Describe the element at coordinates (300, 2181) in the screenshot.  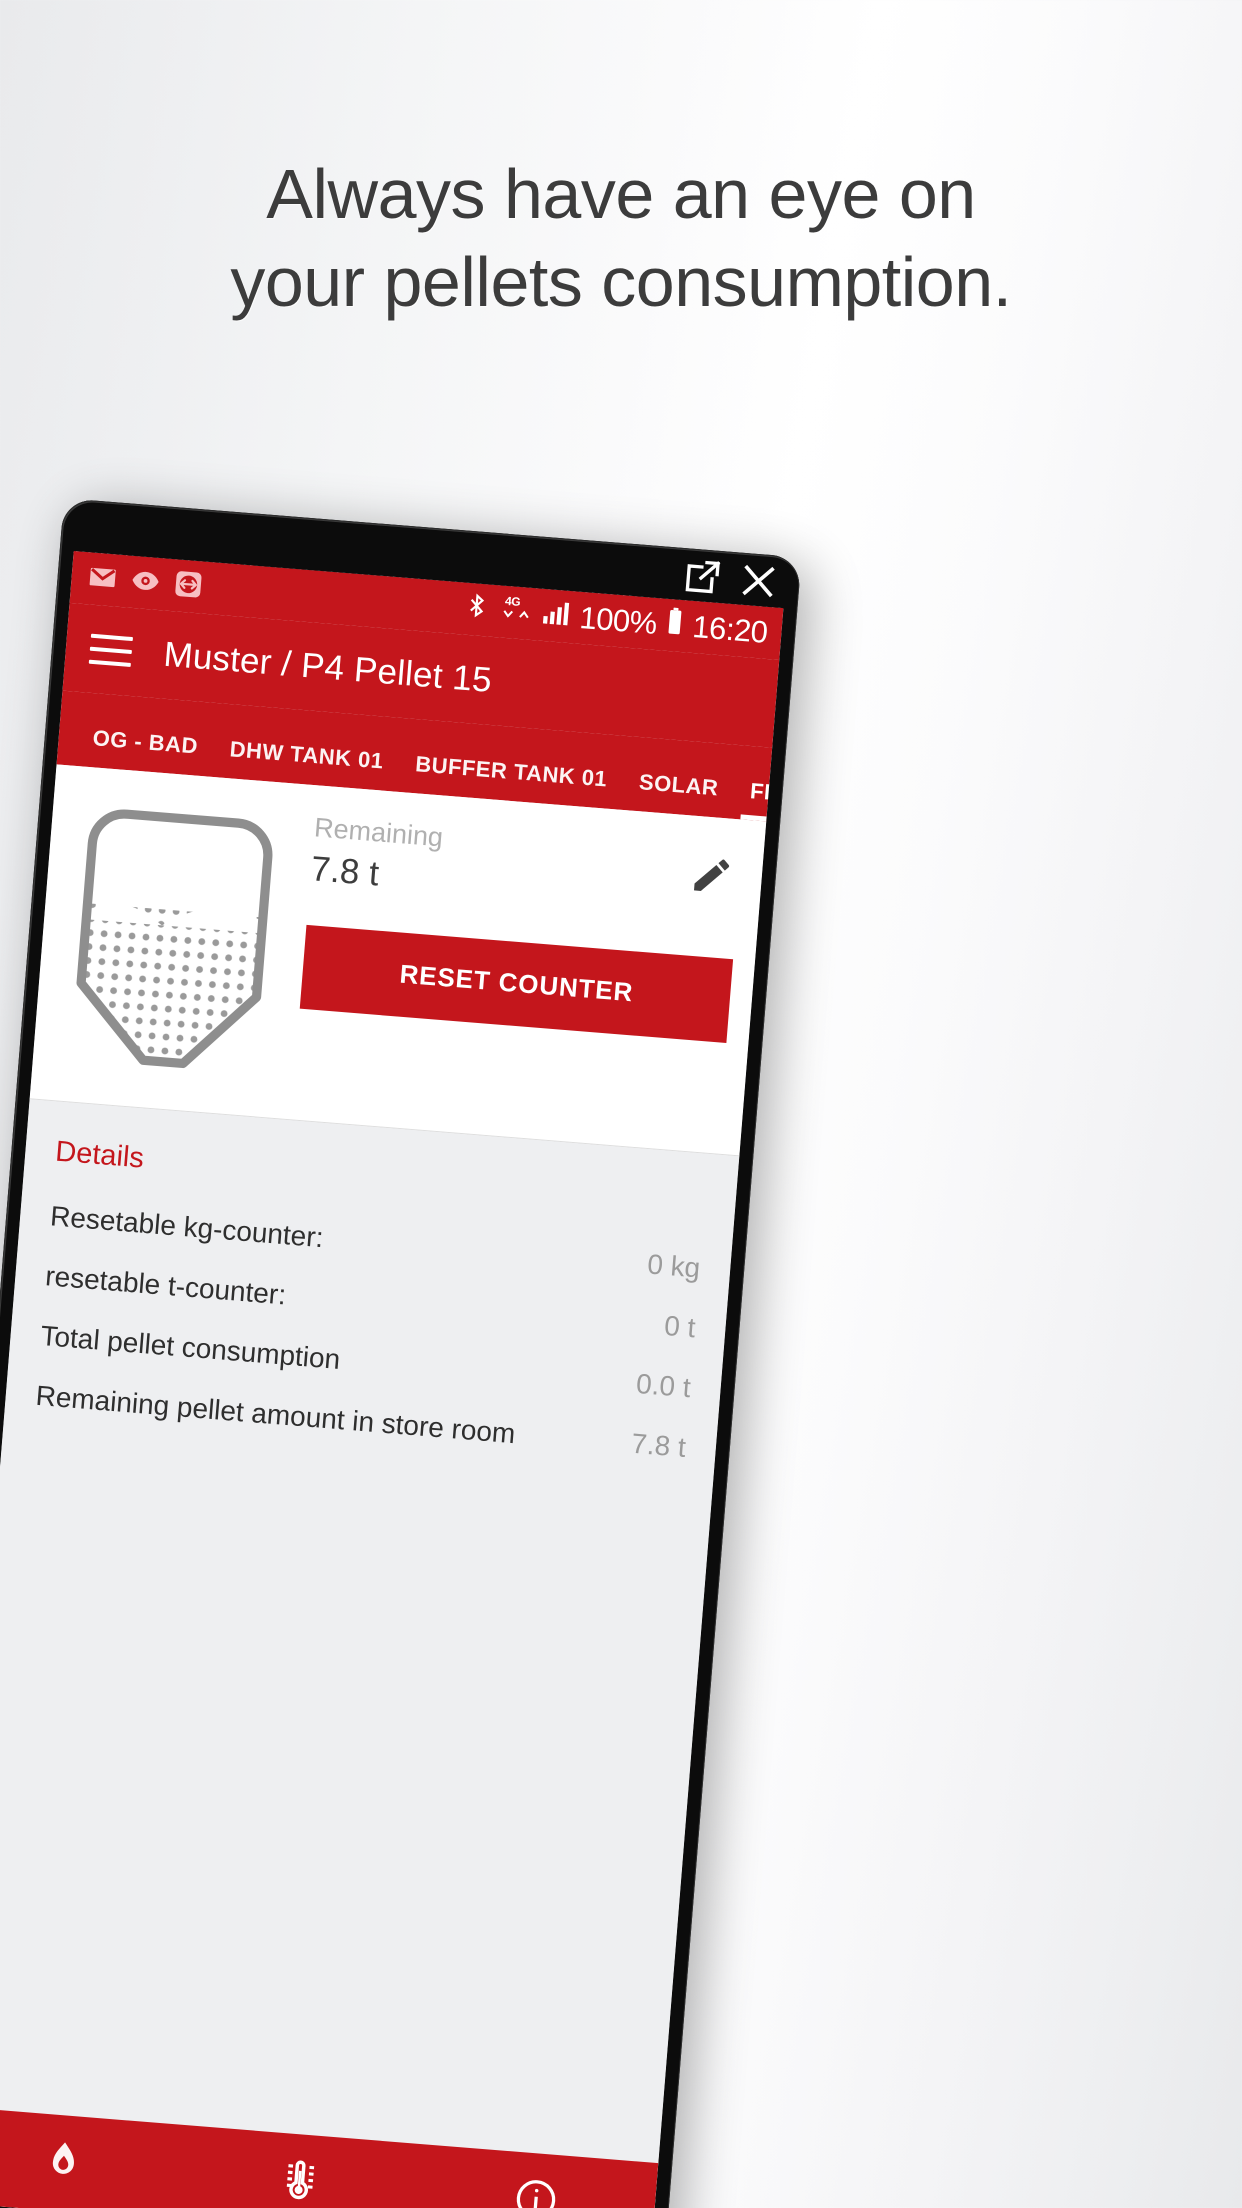
I see `thermometer-icon` at that location.